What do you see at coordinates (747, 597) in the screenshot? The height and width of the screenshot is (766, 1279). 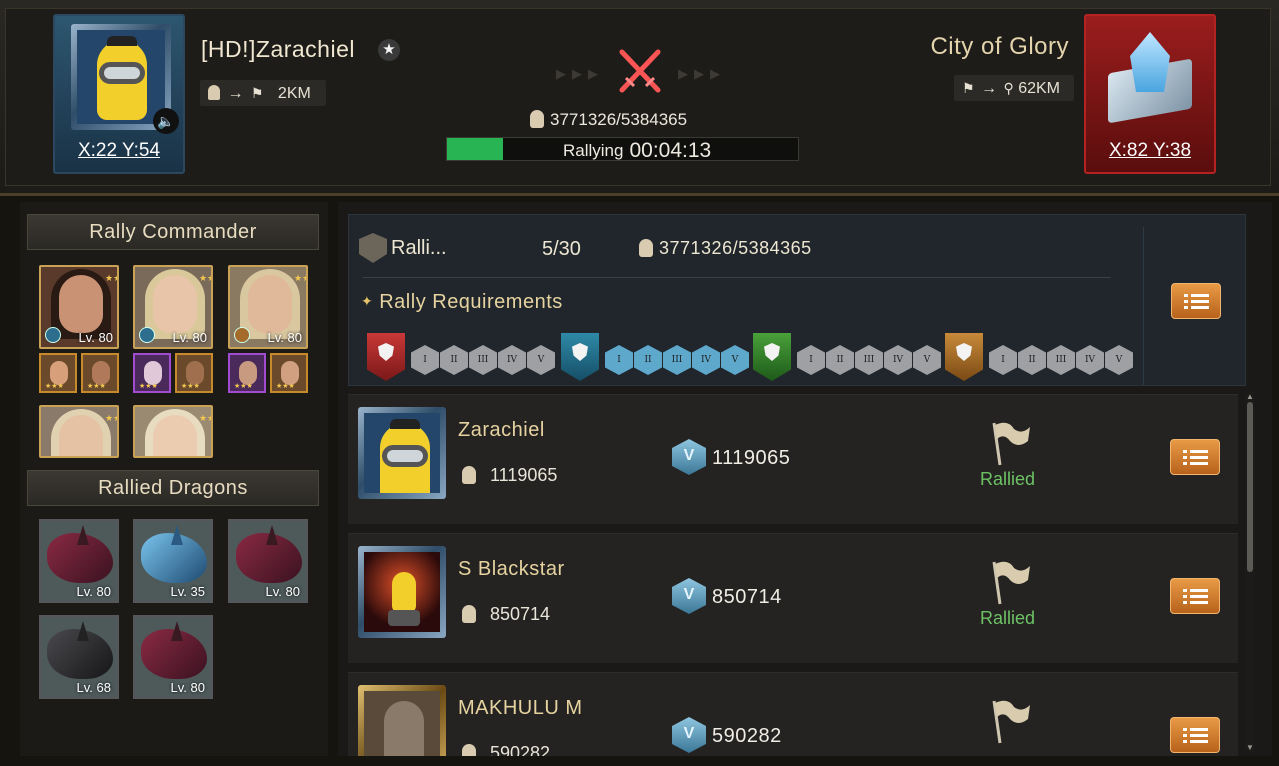 I see `member-value: 850714` at bounding box center [747, 597].